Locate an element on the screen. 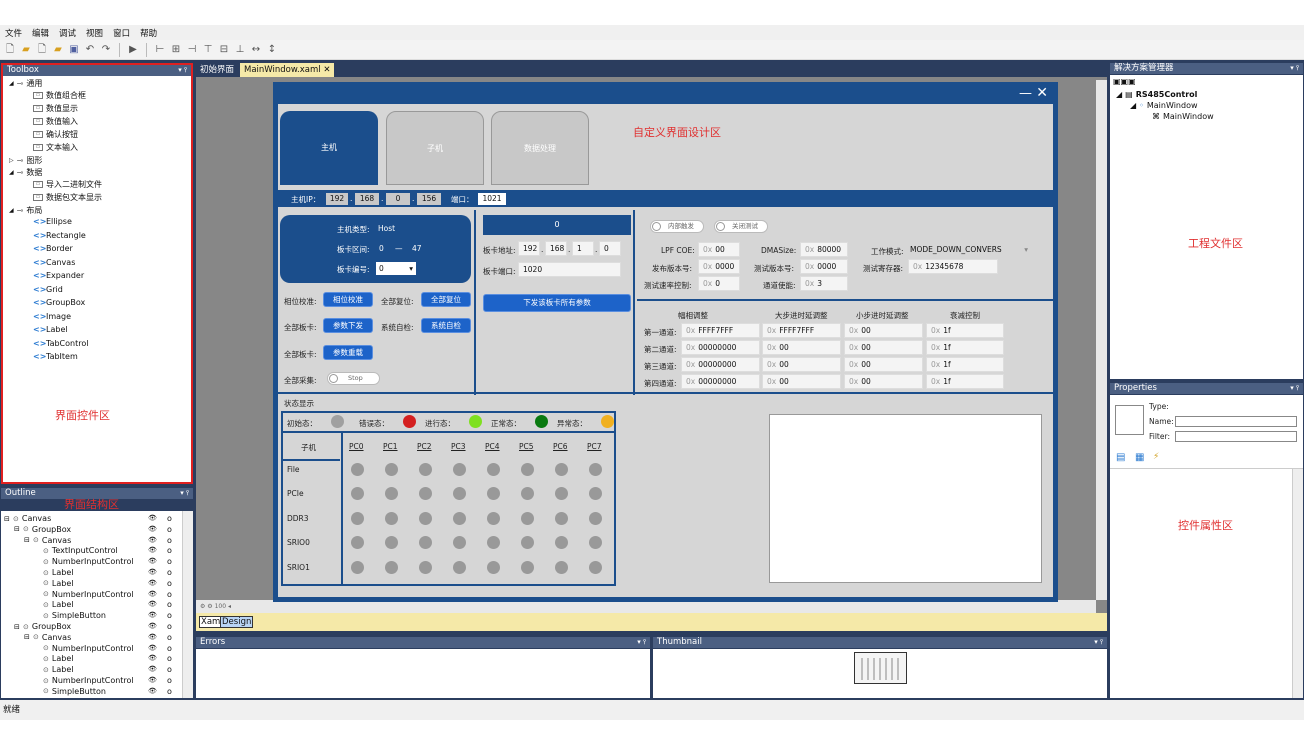 The image size is (1304, 740). toolbox-item: <> Canvas is located at coordinates (54, 262).